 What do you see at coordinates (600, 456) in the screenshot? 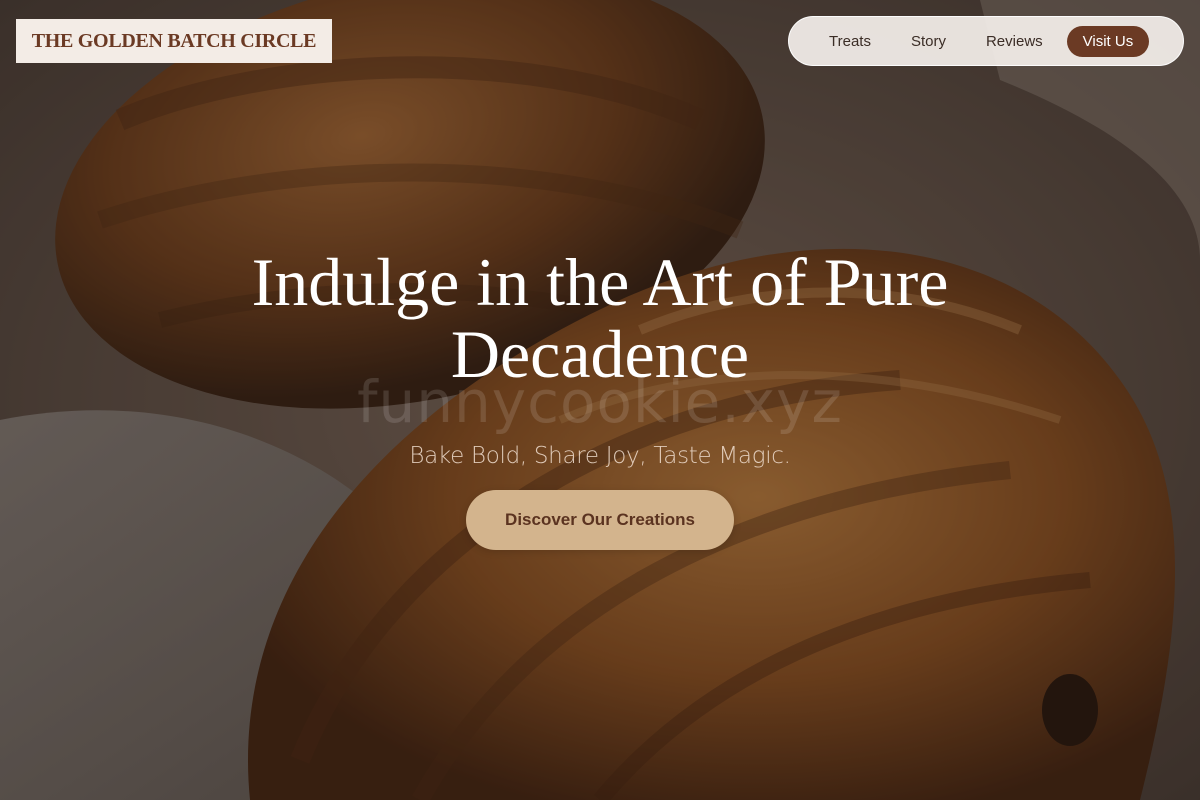
I see `hero-tagline: Bake Bold, Share Joy, Taste Magic.` at bounding box center [600, 456].